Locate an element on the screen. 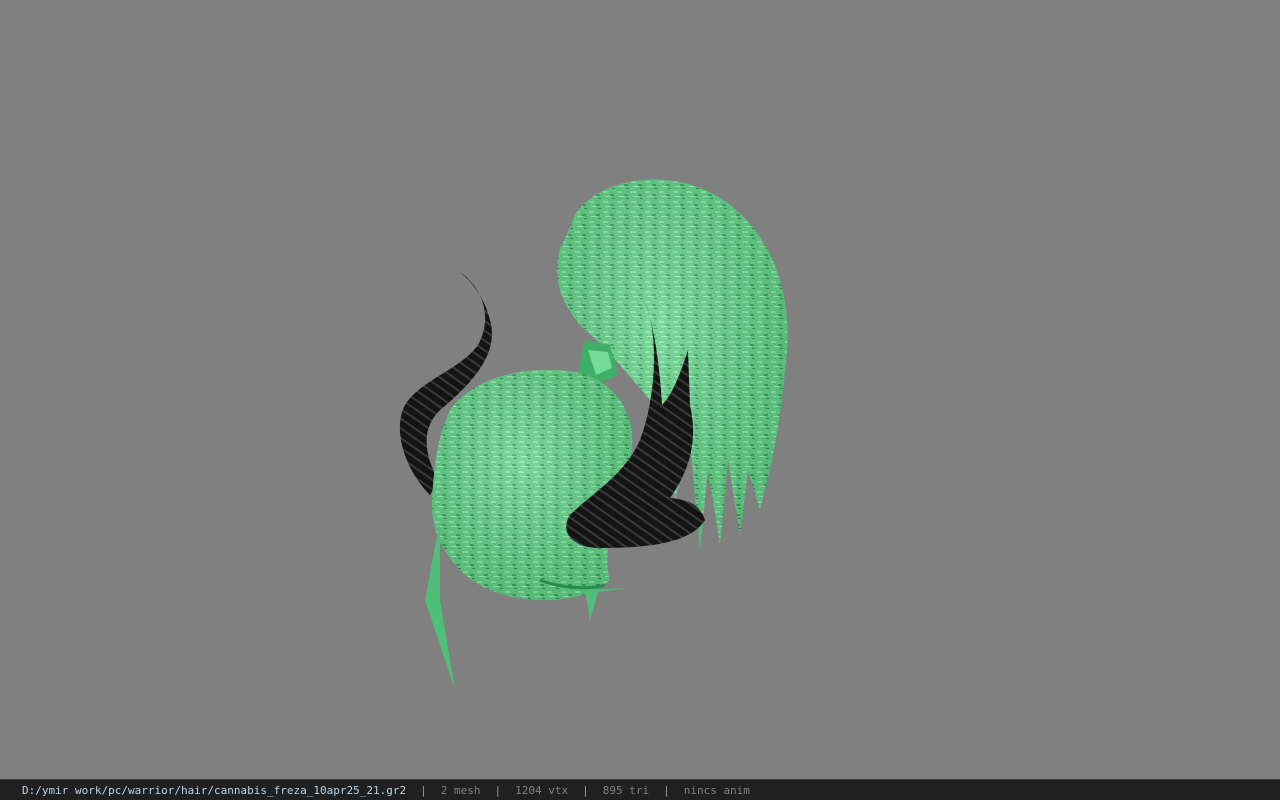  vertex-count: 1204 vtx is located at coordinates (542, 790).